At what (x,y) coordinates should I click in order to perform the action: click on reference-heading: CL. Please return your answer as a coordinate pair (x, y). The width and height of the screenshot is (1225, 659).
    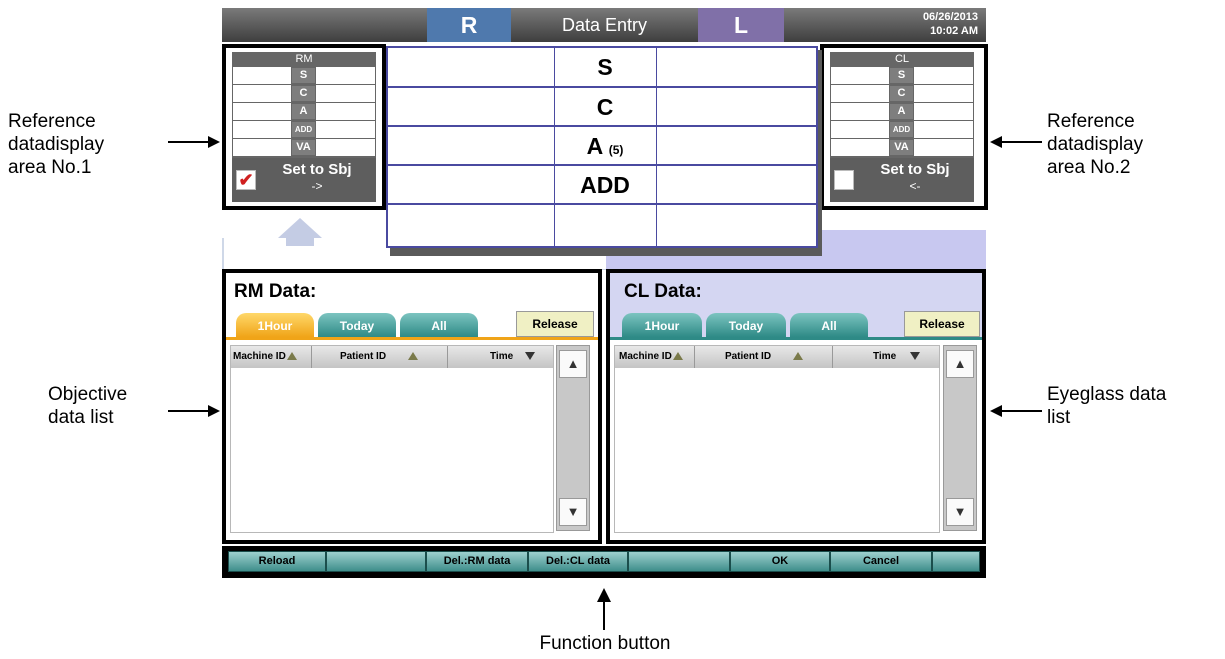
    Looking at the image, I should click on (902, 59).